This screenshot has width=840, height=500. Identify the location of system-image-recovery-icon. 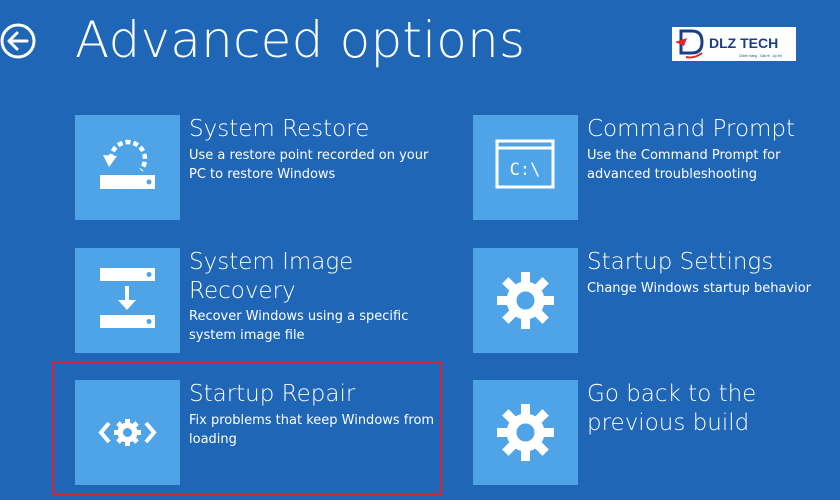
(127, 298).